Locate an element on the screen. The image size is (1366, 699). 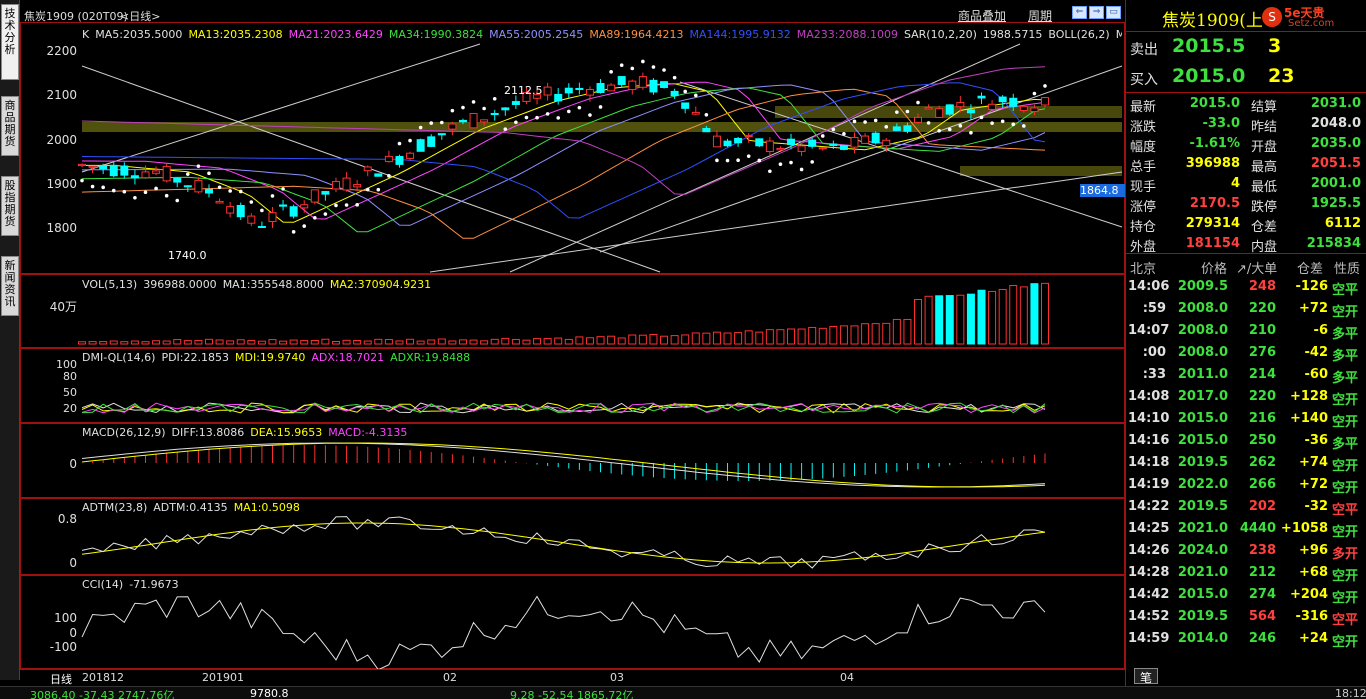
tick-row: 14:26 2024.0 238 +96 多开 is located at coordinates (1246, 551).